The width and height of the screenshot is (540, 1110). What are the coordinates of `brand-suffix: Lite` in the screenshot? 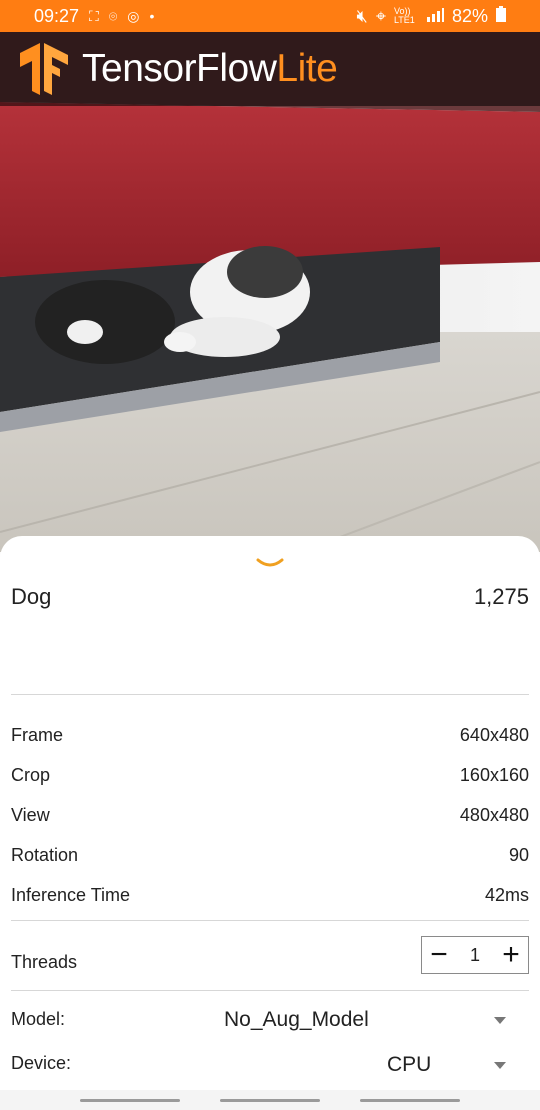 It's located at (307, 68).